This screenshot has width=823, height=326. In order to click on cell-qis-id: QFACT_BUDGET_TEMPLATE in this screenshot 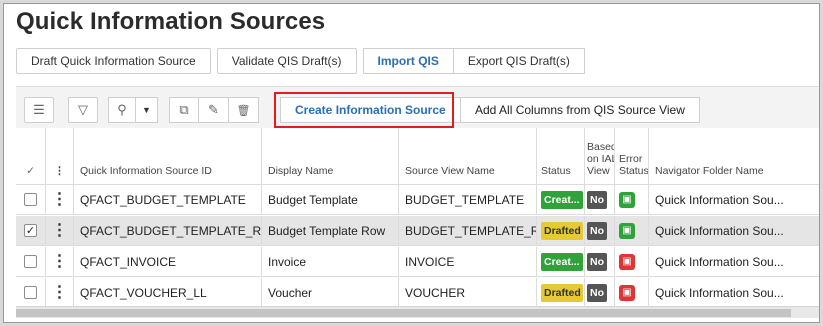, I will do `click(168, 199)`.